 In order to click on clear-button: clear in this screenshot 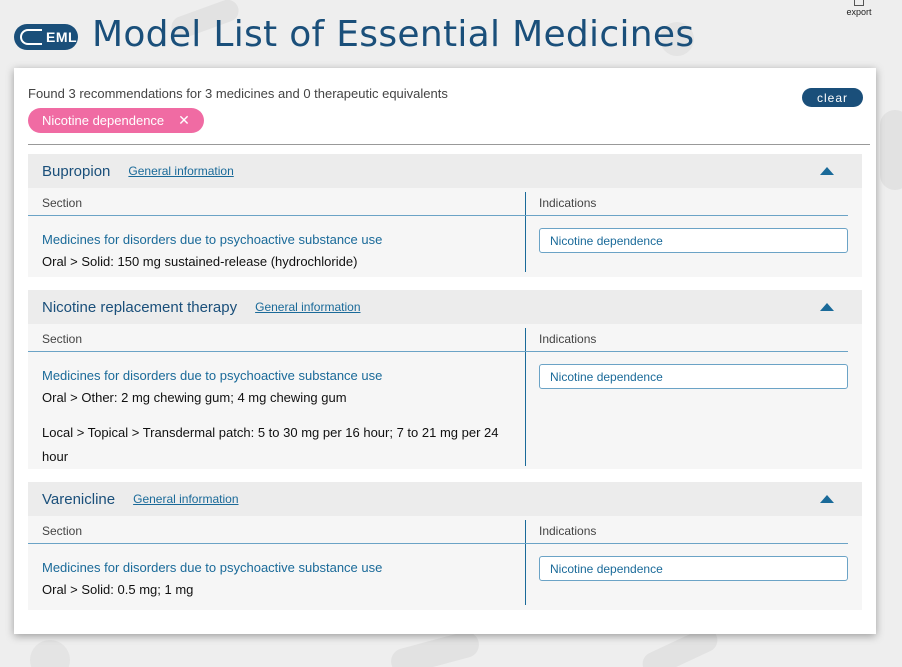, I will do `click(832, 97)`.